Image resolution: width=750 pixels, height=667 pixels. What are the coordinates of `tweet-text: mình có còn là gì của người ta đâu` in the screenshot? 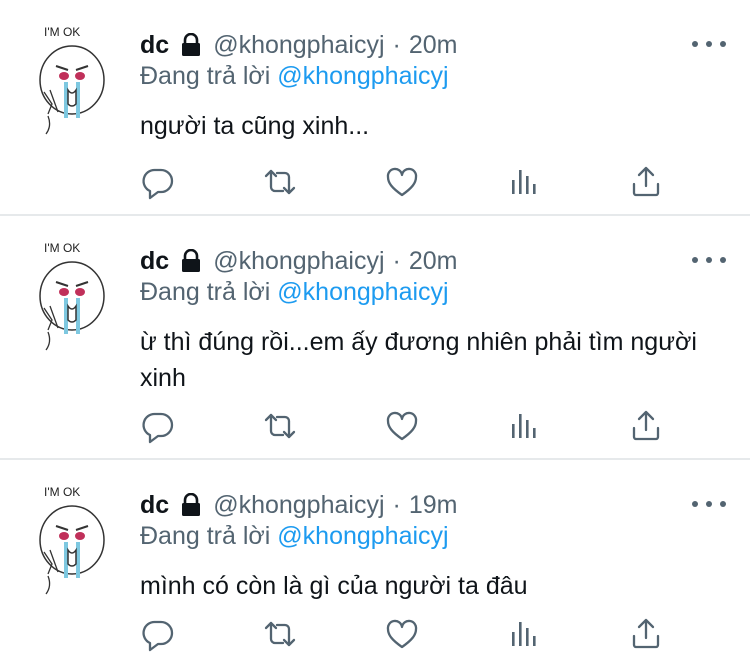 It's located at (334, 586).